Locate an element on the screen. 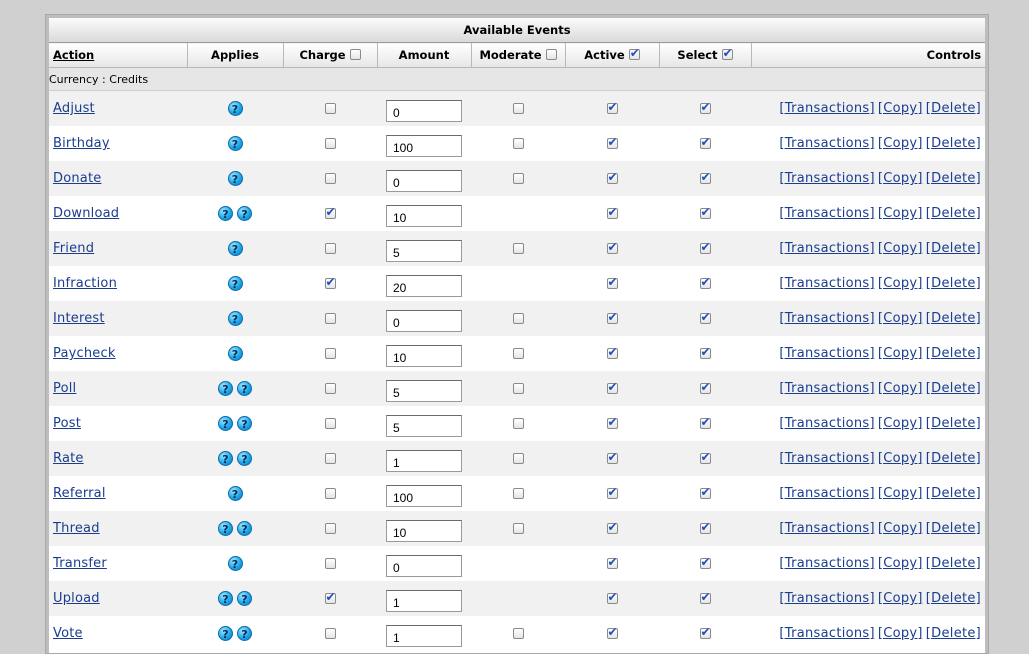 Image resolution: width=1029 pixels, height=654 pixels. amount-input: 1 is located at coordinates (424, 635).